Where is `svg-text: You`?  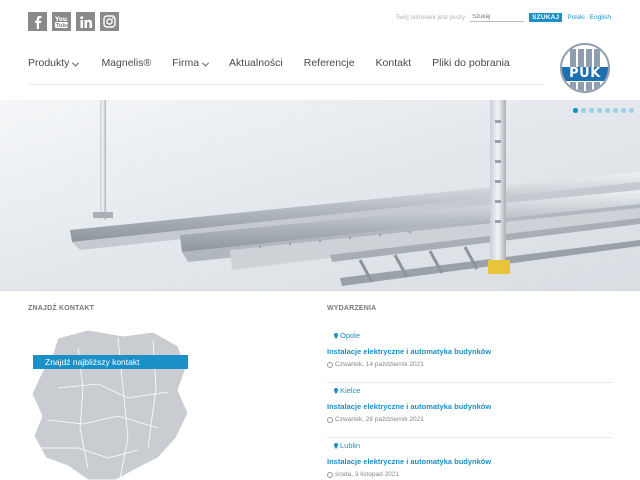 svg-text: You is located at coordinates (60, 19).